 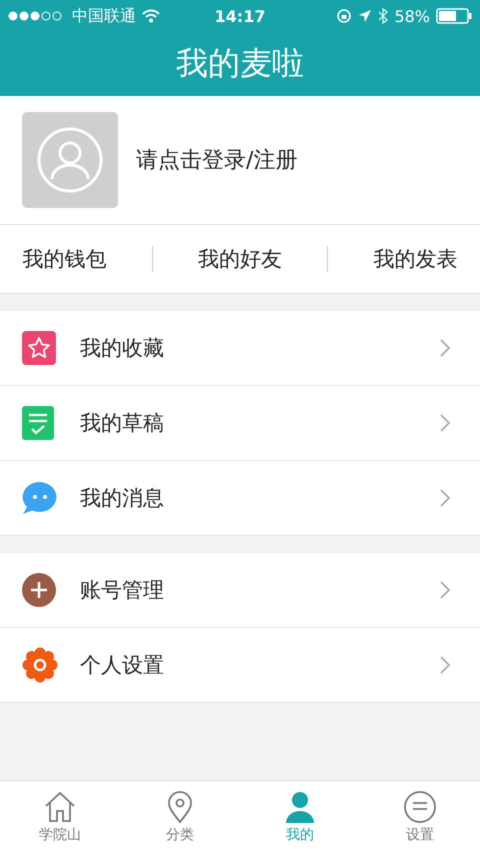 I want to click on battery-icon, so click(x=454, y=16).